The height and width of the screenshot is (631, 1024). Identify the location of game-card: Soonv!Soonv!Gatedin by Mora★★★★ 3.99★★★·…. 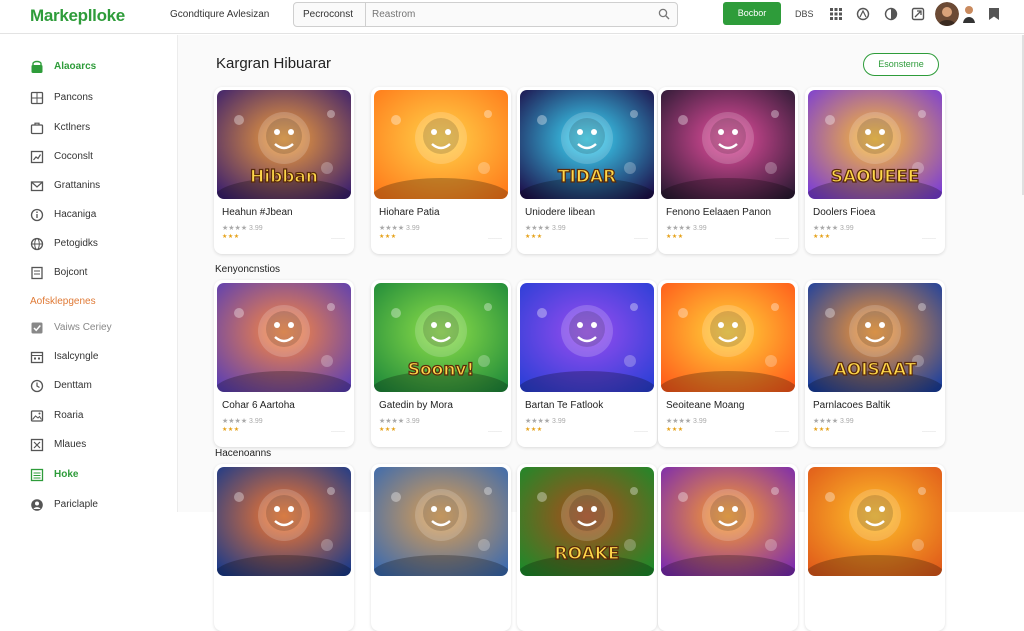
(441, 363).